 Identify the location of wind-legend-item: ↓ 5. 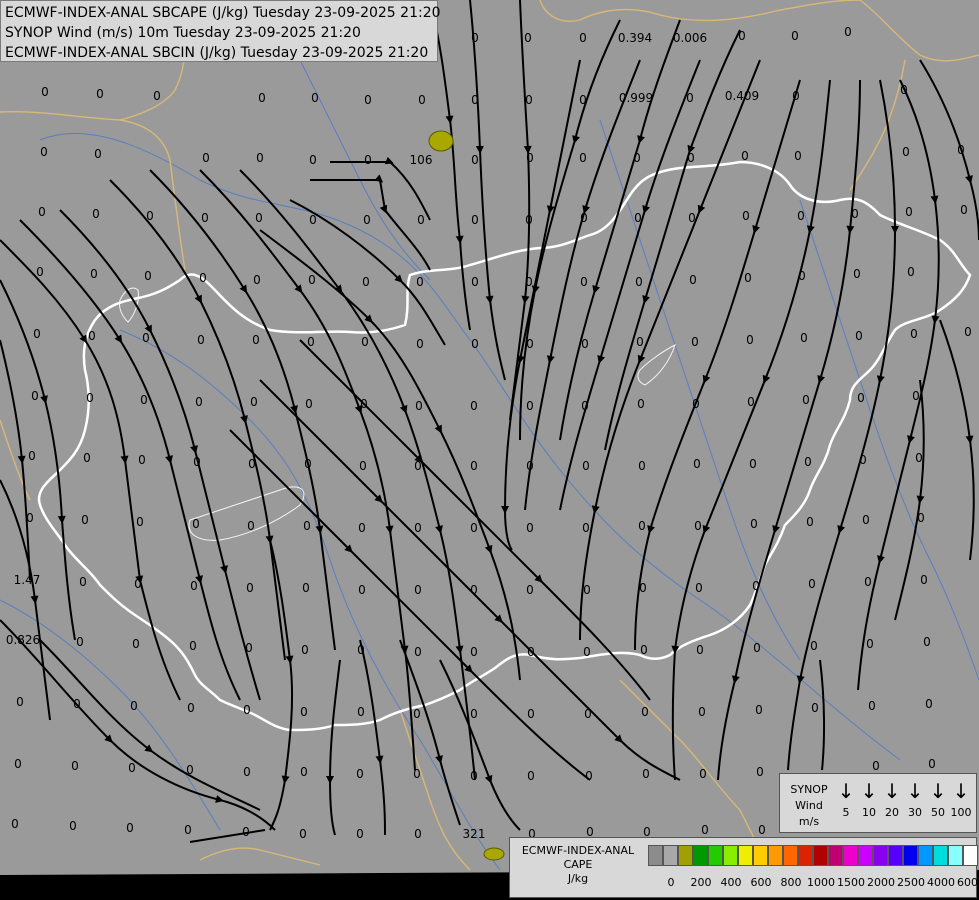
(846, 800).